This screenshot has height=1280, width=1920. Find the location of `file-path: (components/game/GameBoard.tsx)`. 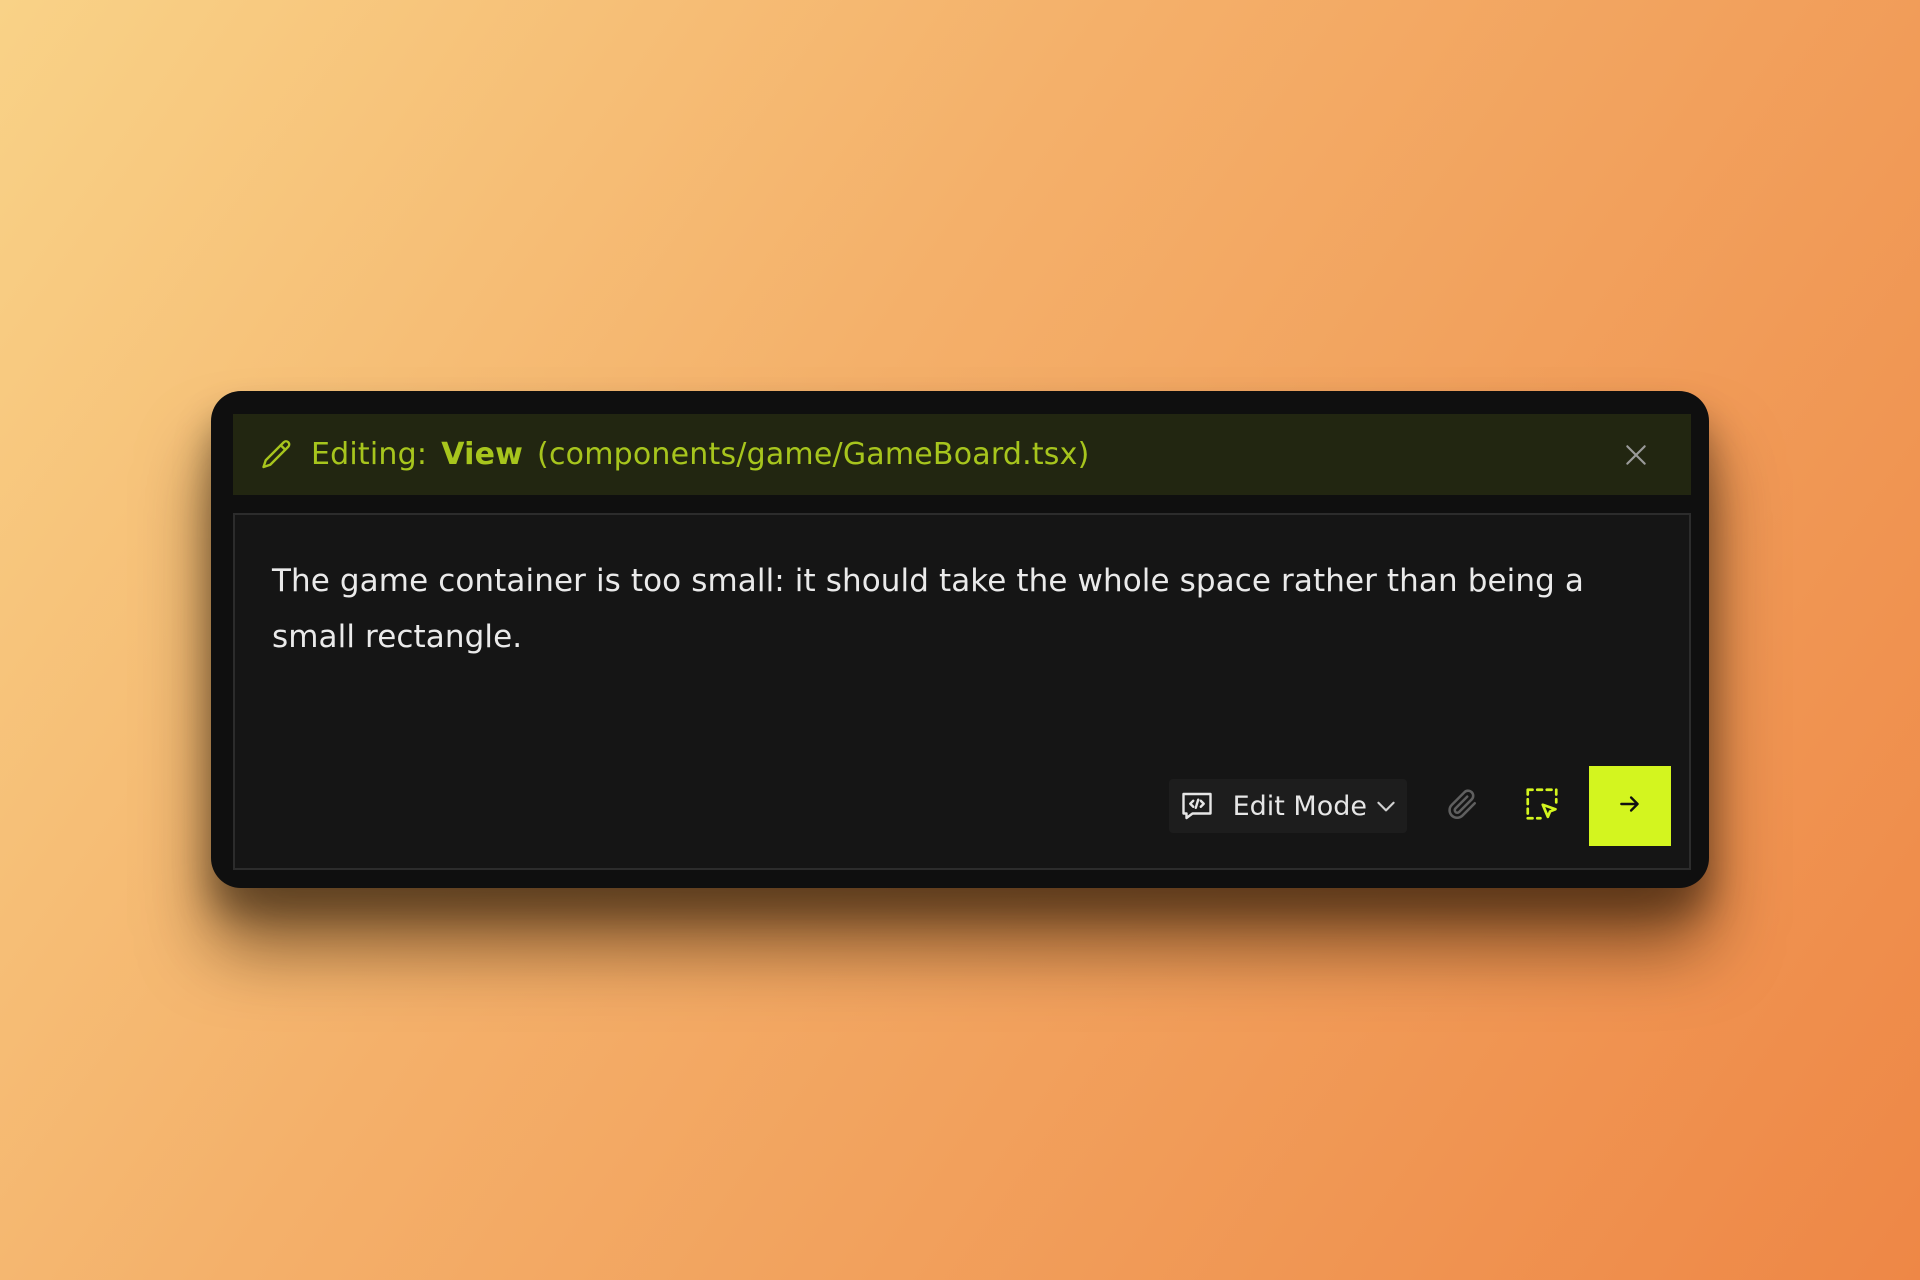

file-path: (components/game/GameBoard.tsx) is located at coordinates (813, 454).